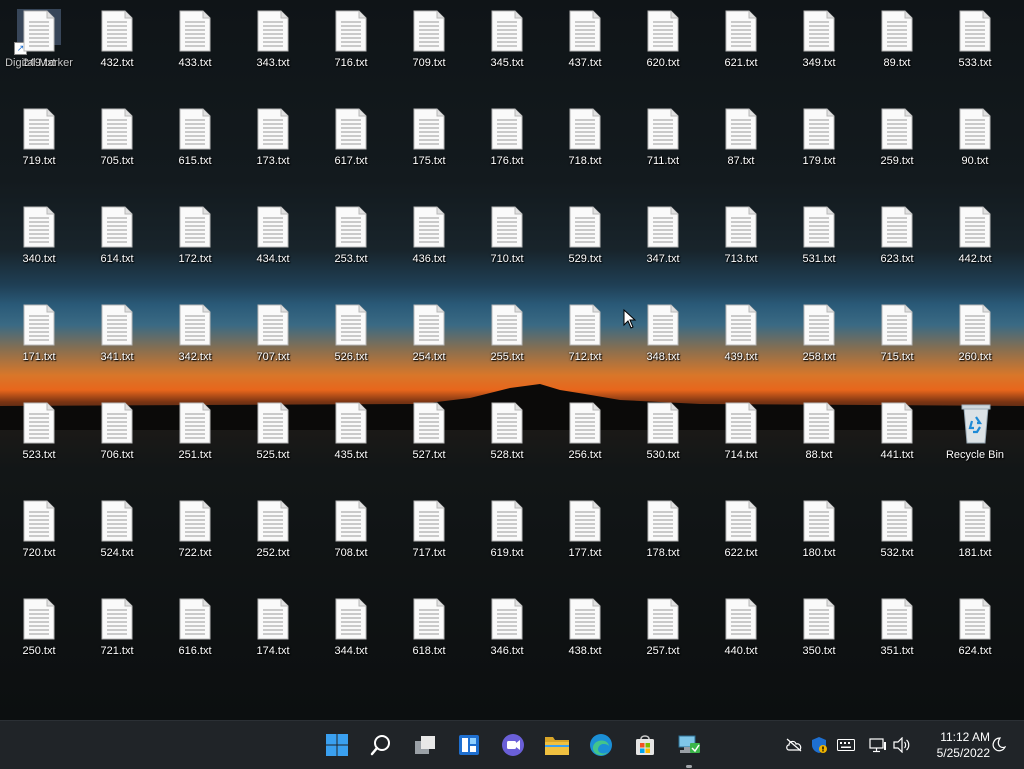 The image size is (1024, 769). I want to click on desktop-file-icon: 345.txt, so click(507, 48).